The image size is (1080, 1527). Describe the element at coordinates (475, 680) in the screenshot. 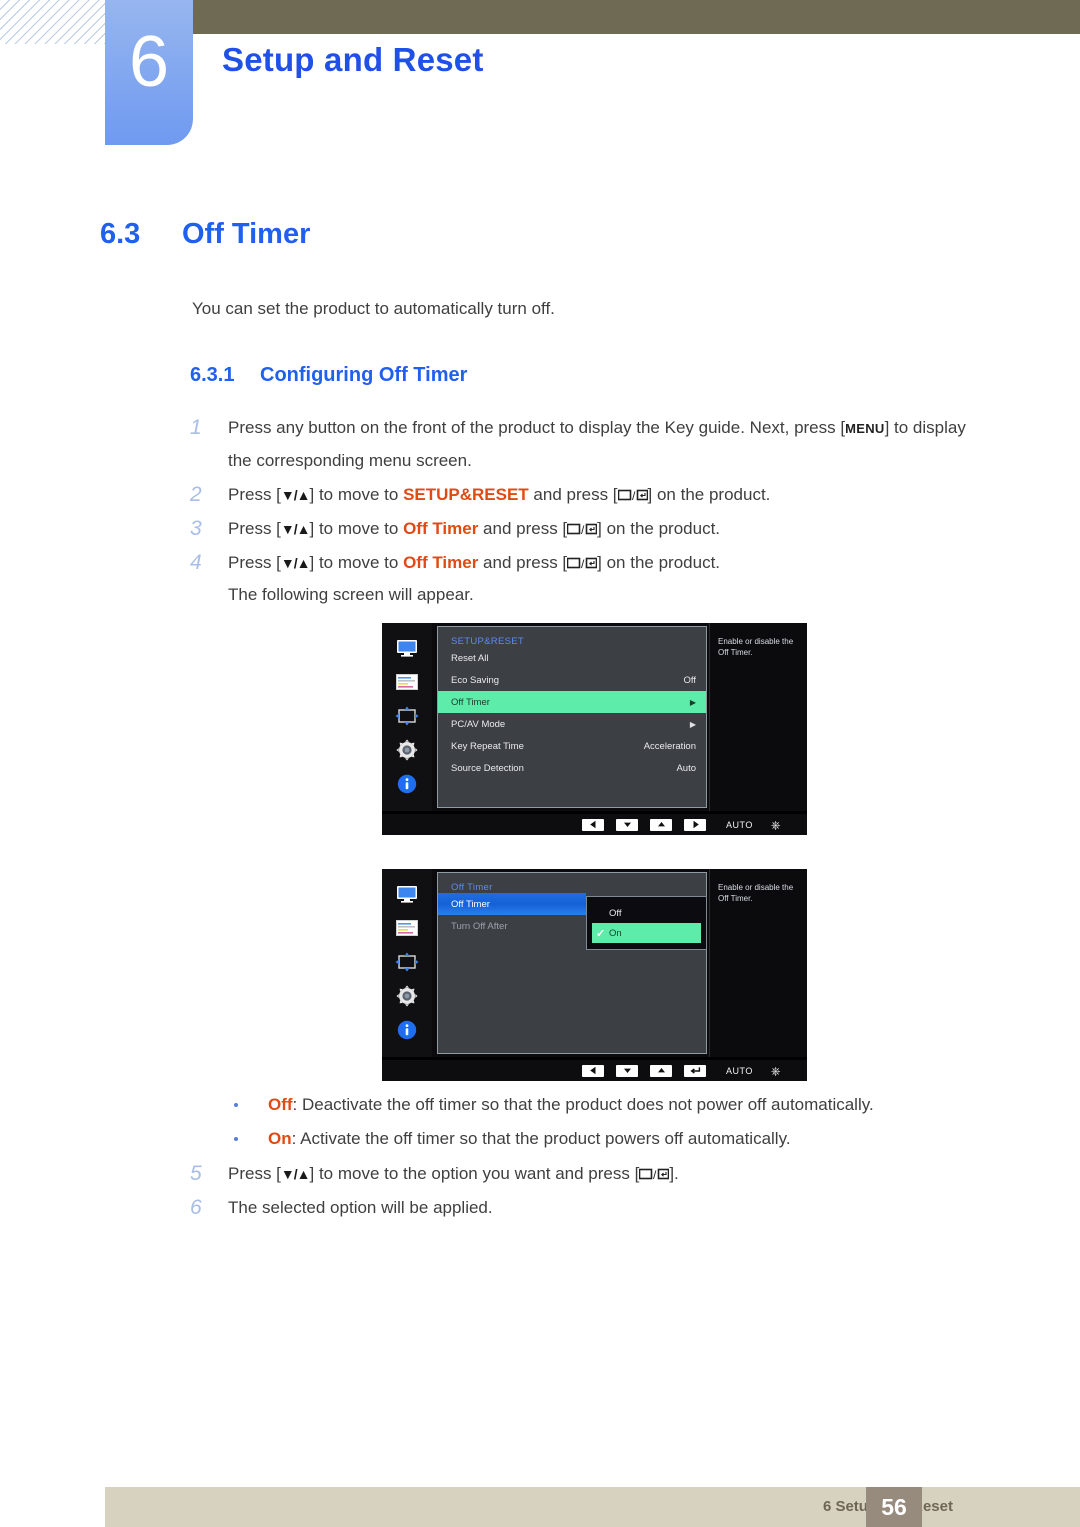

I see `osd-menu-item-label: Eco Saving` at that location.